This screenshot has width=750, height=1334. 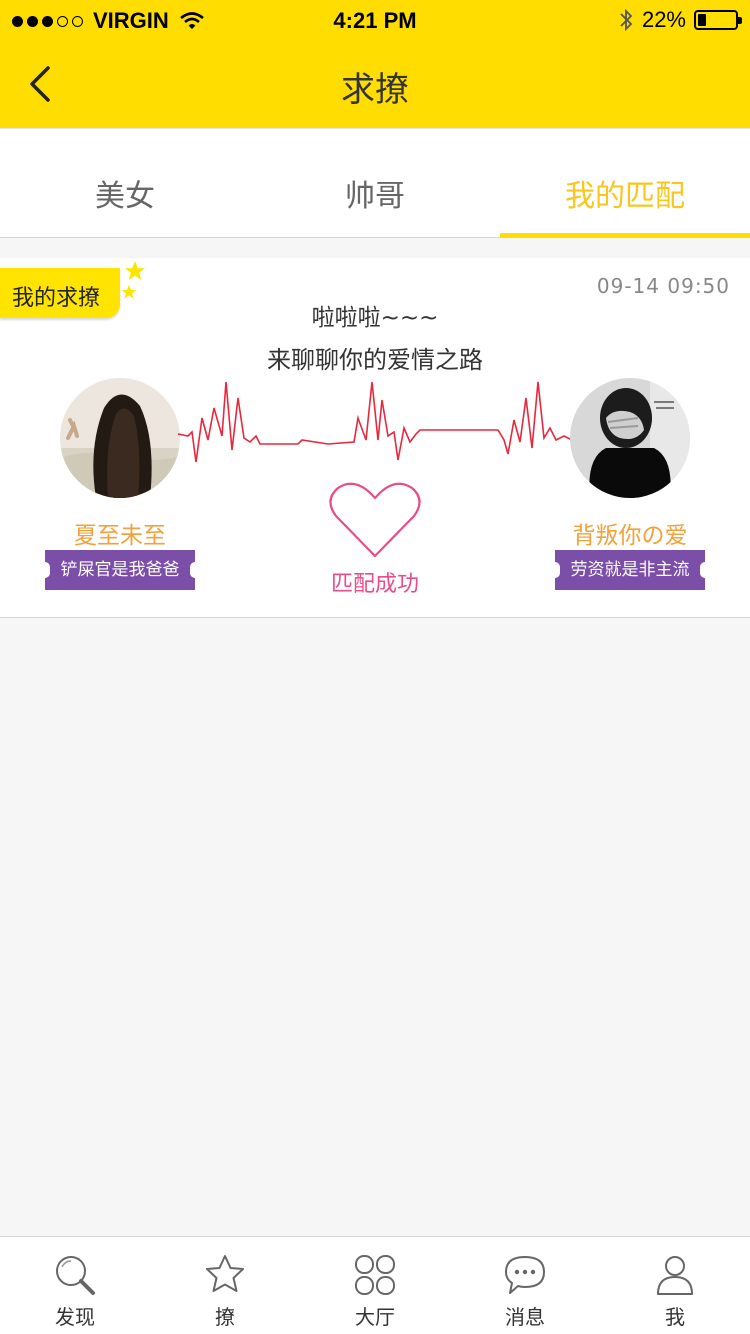 What do you see at coordinates (718, 20) in the screenshot?
I see `battery-icon` at bounding box center [718, 20].